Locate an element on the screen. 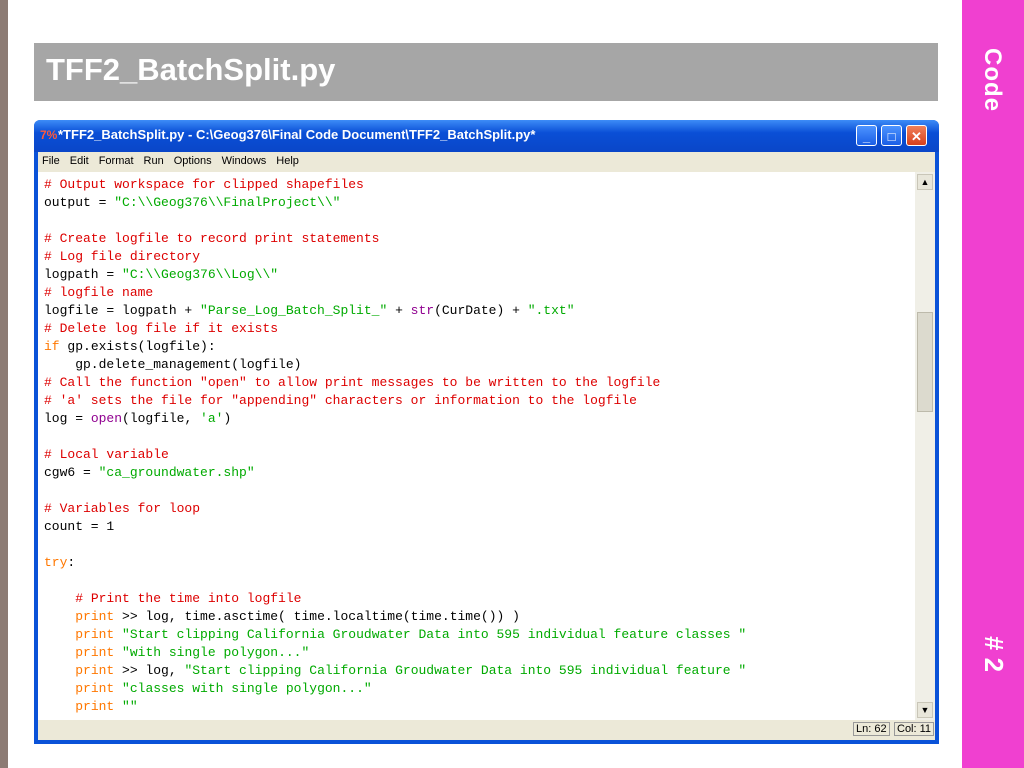  menu-run: Run is located at coordinates (155, 159).